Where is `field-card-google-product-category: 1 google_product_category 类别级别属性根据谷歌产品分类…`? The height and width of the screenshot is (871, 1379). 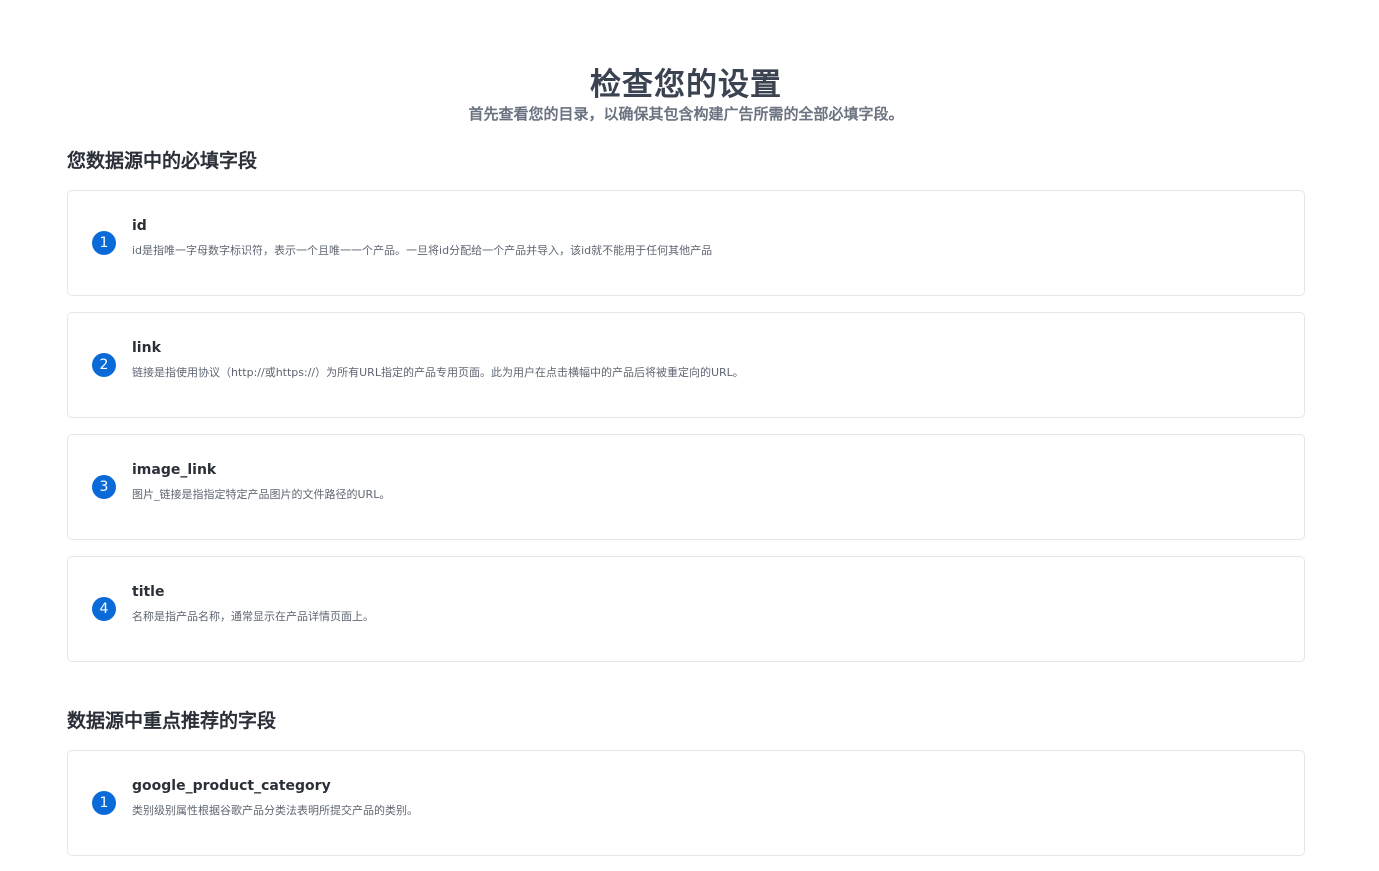 field-card-google-product-category: 1 google_product_category 类别级别属性根据谷歌产品分类… is located at coordinates (686, 803).